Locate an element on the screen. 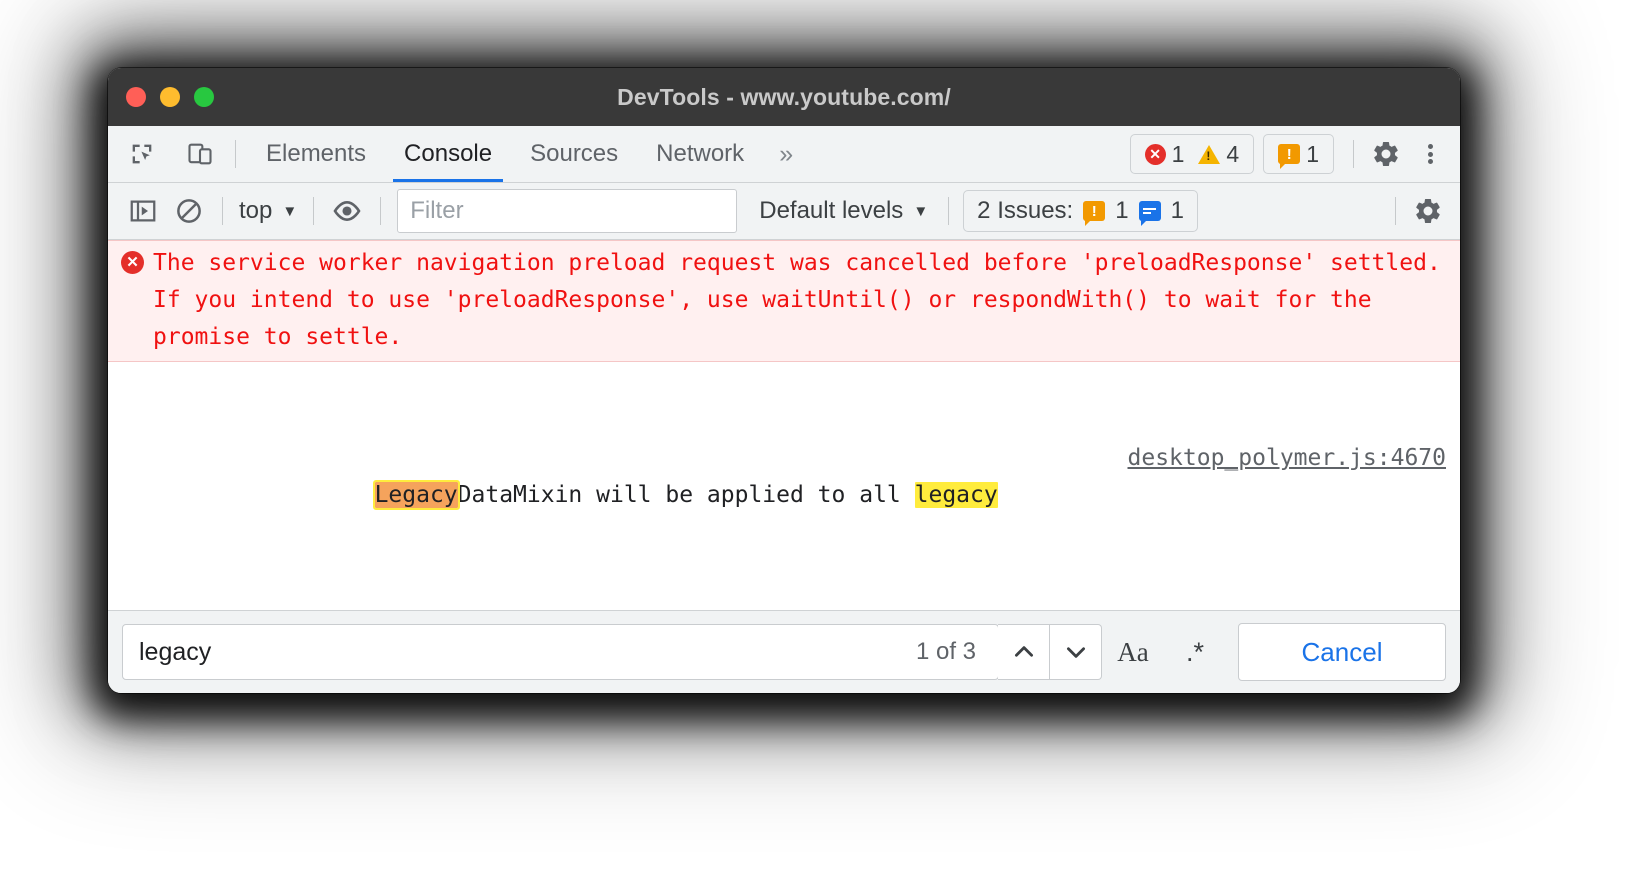 This screenshot has width=1650, height=878. error-counter: ✕ 1 is located at coordinates (1165, 154).